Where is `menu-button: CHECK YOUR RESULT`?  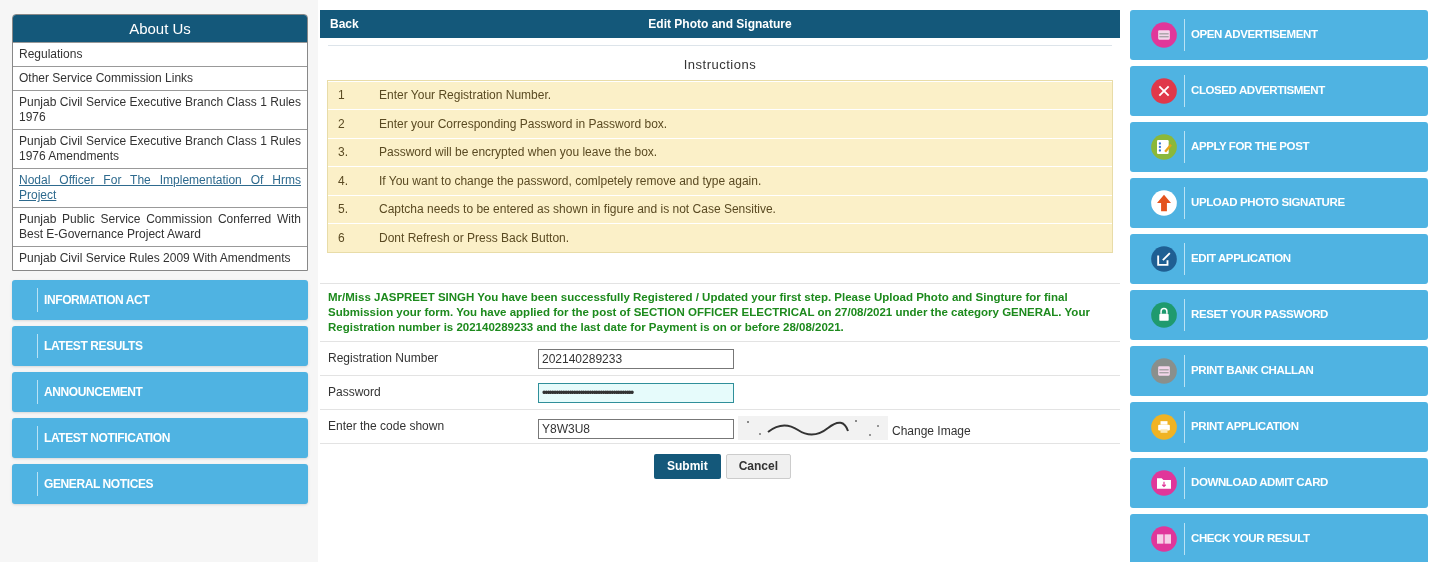 menu-button: CHECK YOUR RESULT is located at coordinates (1279, 538).